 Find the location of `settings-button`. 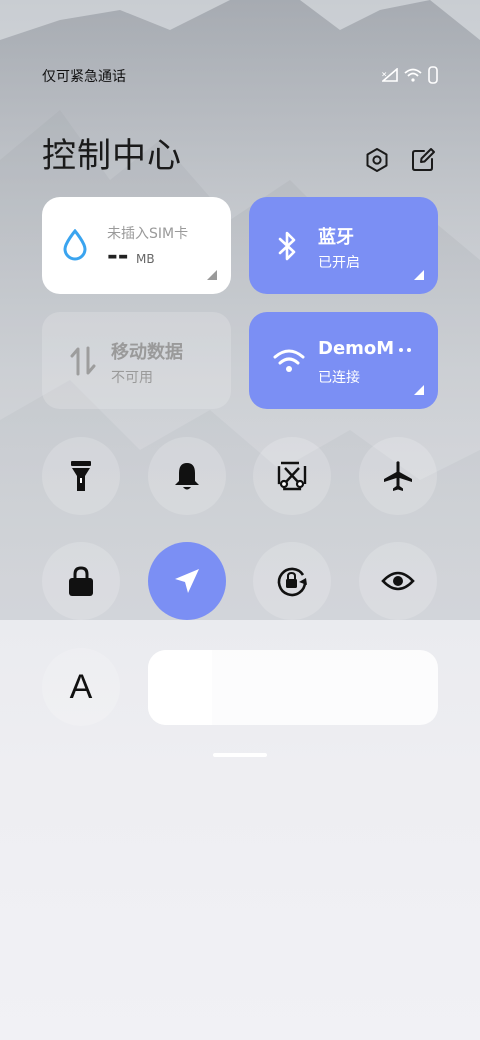

settings-button is located at coordinates (377, 160).